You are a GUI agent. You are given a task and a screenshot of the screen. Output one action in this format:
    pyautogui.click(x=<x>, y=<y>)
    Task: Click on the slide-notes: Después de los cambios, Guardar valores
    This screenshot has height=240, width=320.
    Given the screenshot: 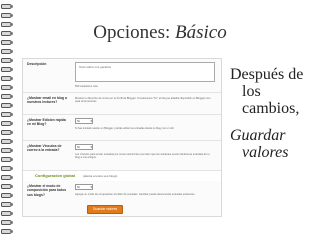 What is the action you would take?
    pyautogui.click(x=274, y=113)
    